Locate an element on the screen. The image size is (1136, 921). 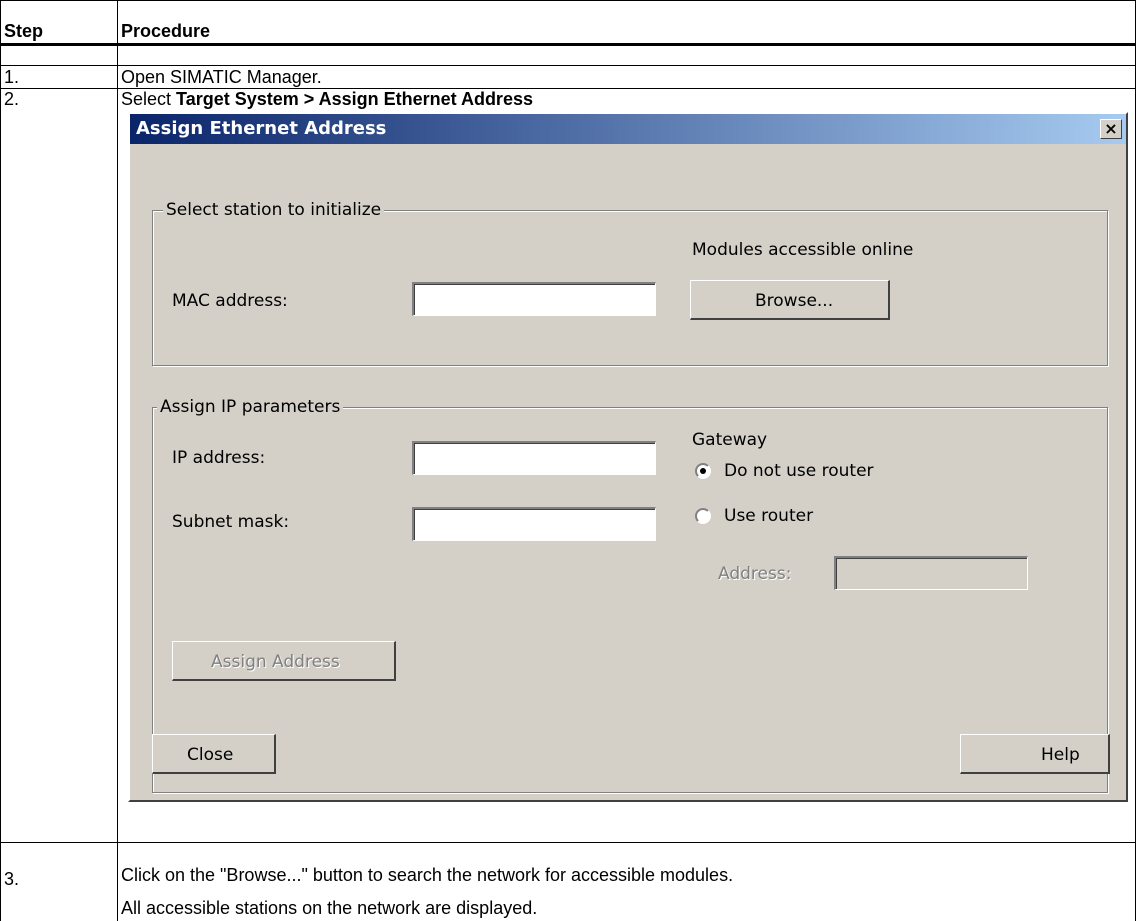
close-button: Close is located at coordinates (214, 754).